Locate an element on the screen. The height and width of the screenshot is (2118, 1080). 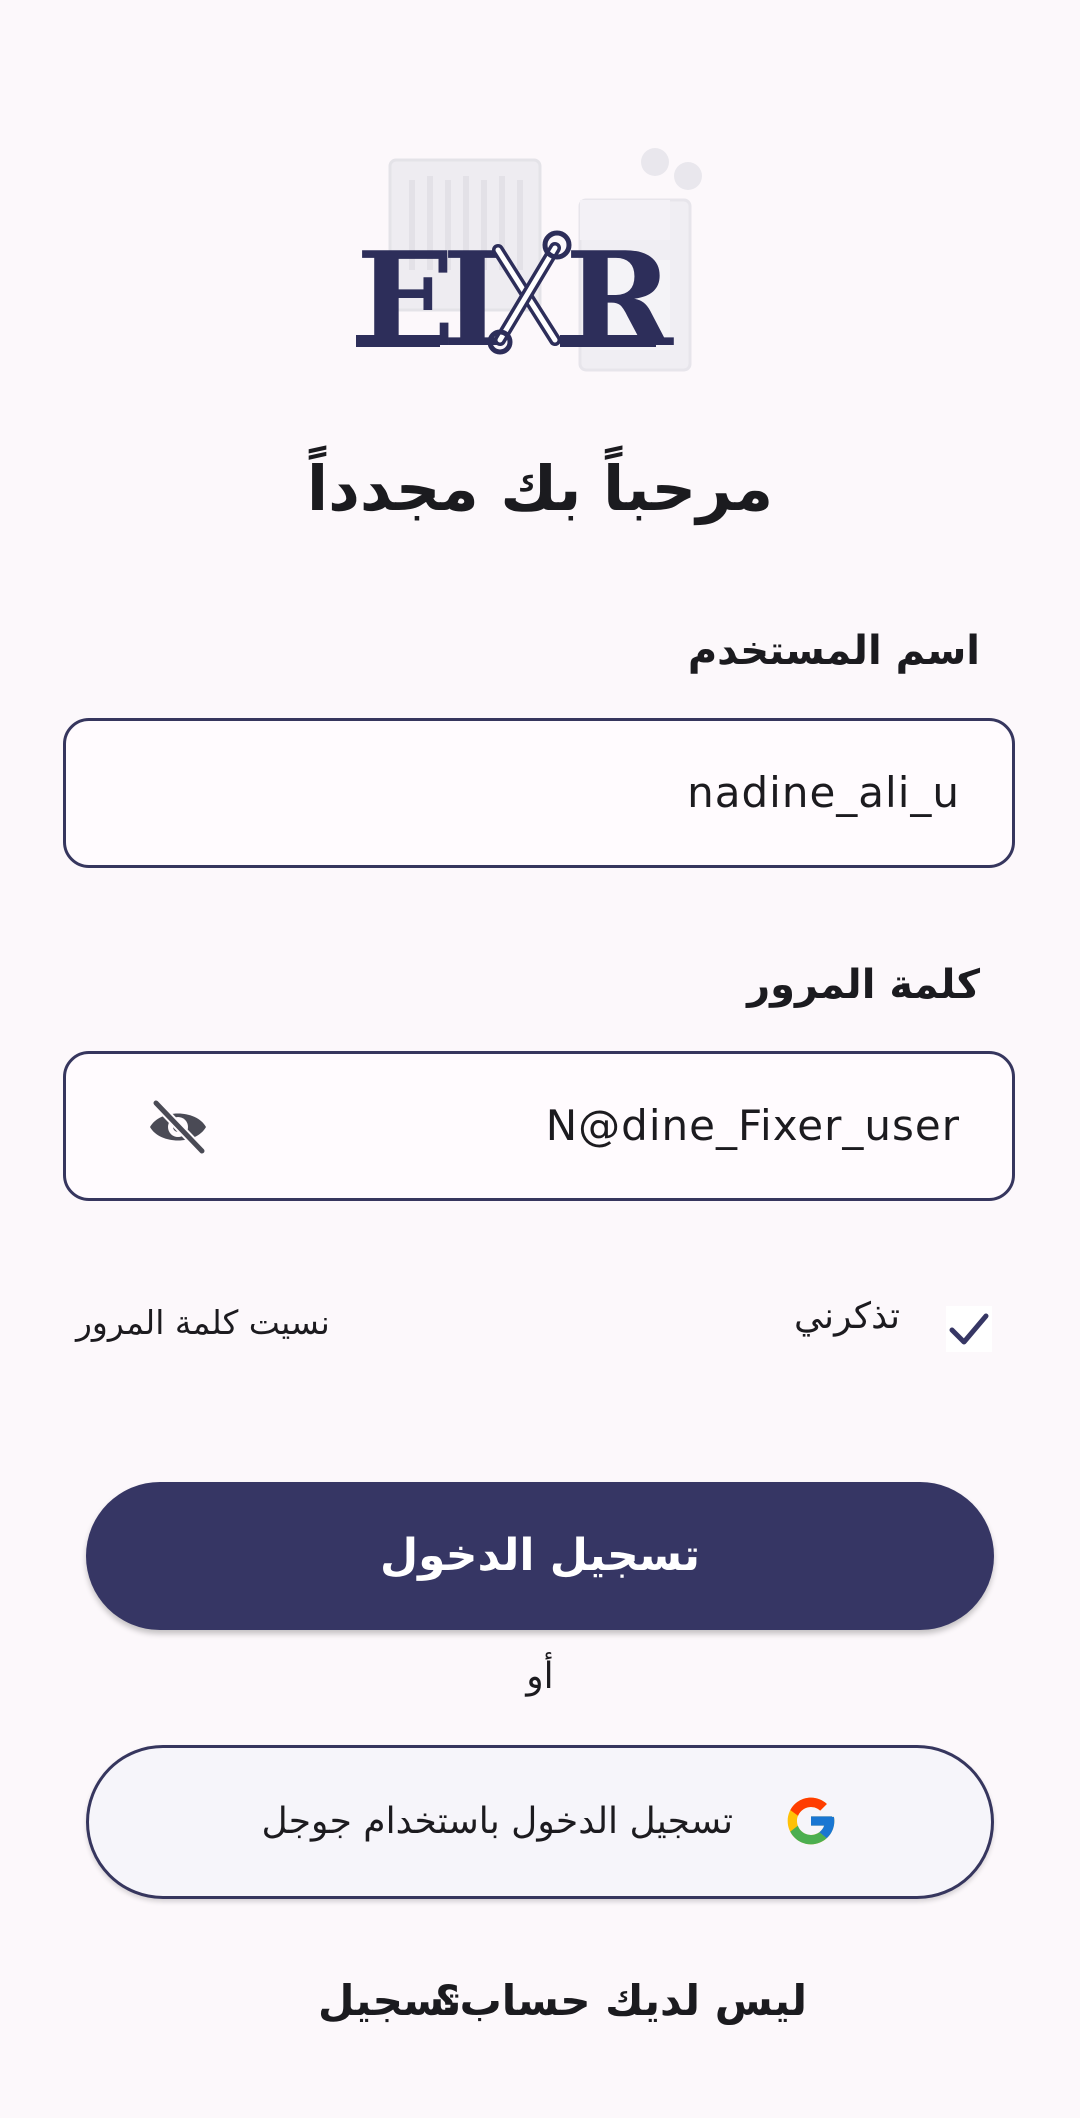
password-value: N@dine_Fixer_user is located at coordinates (752, 1125).